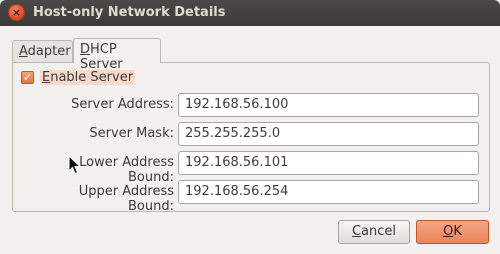 The height and width of the screenshot is (254, 500). I want to click on enable-server-mnemonic: E, so click(46, 77).